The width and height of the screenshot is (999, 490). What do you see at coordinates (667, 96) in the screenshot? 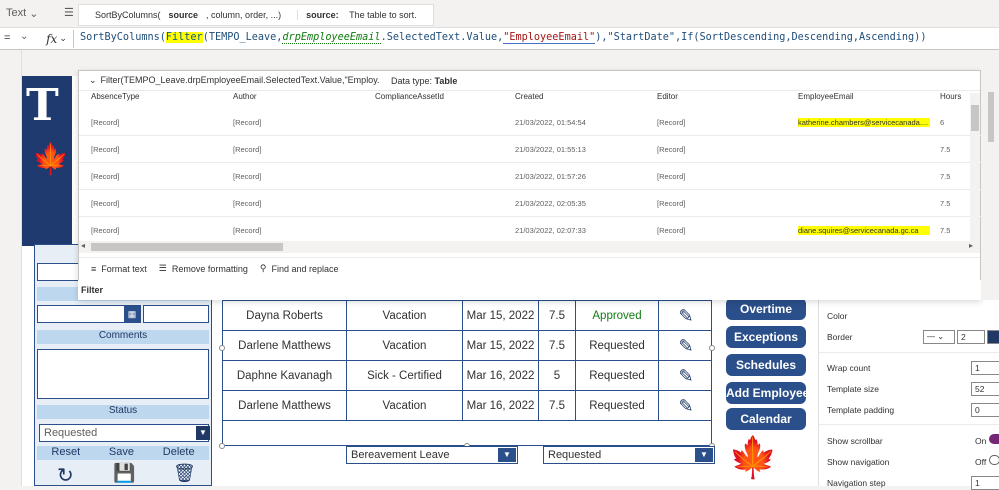
I see `column-header: Editor` at bounding box center [667, 96].